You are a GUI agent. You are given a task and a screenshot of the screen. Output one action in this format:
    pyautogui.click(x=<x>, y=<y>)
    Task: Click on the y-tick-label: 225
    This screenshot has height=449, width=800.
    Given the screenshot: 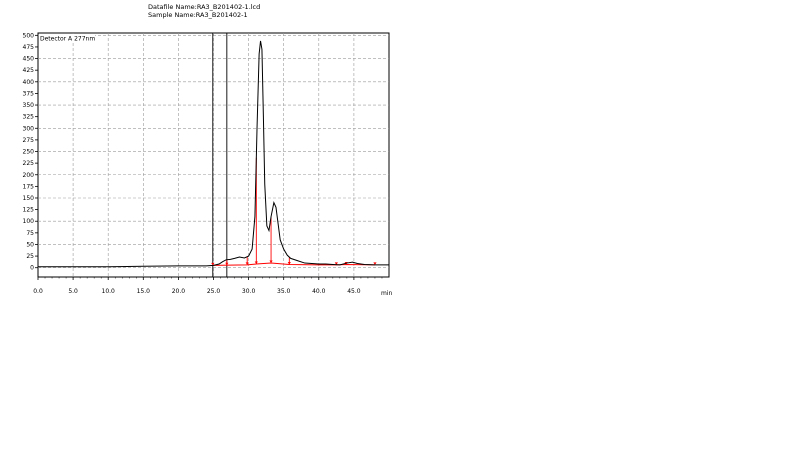 What is the action you would take?
    pyautogui.click(x=29, y=163)
    